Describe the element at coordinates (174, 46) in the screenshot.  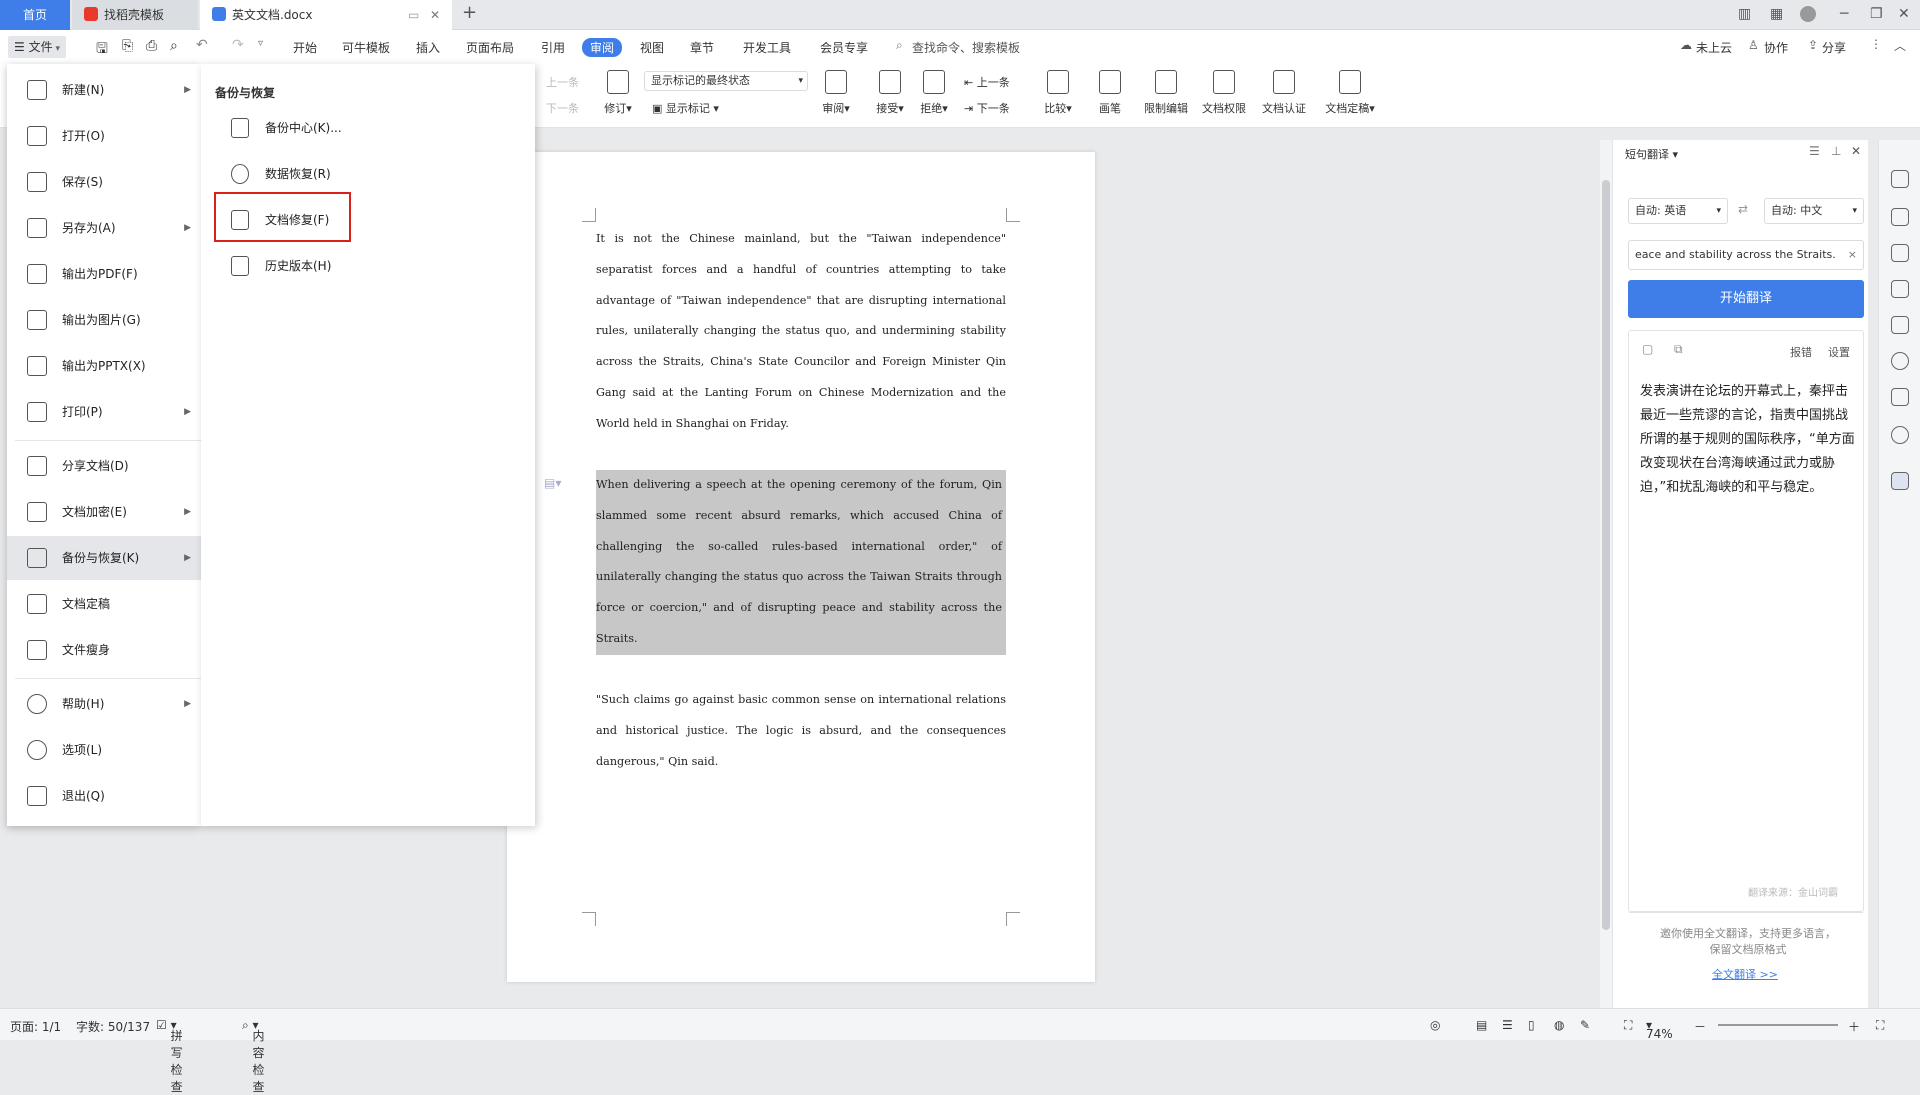
I see `preview-icon: ⌕` at that location.